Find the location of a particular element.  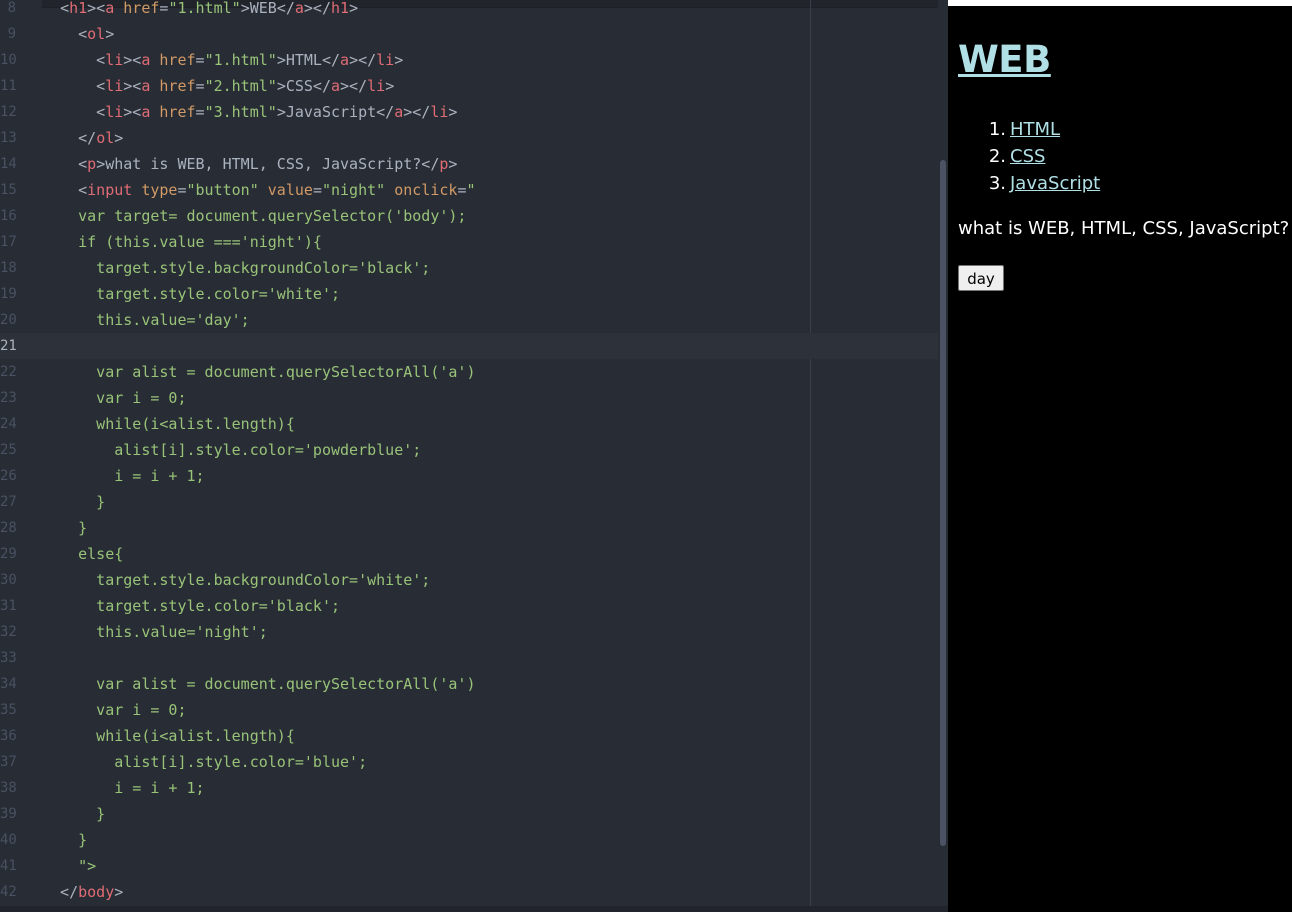

code-token: else{ is located at coordinates (83, 554).